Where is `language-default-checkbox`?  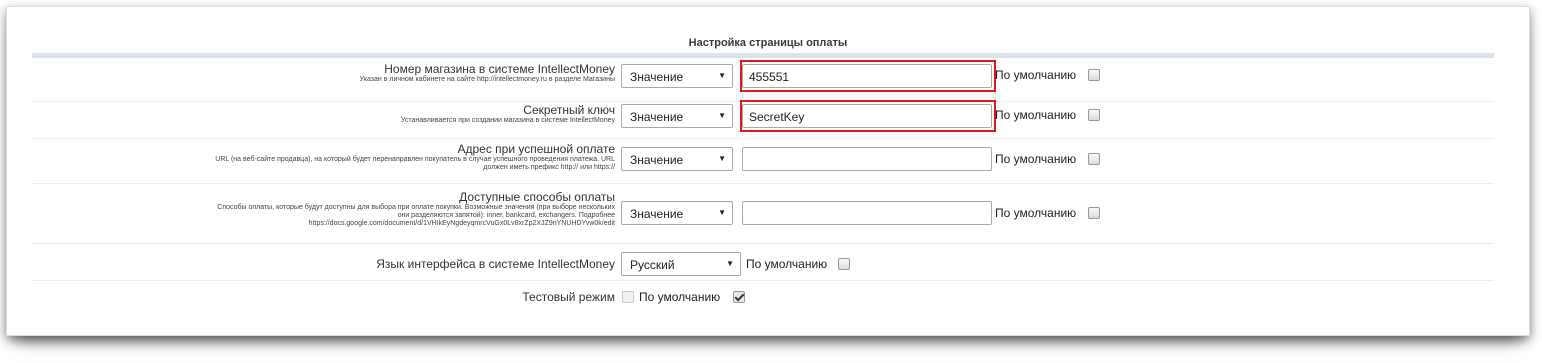
language-default-checkbox is located at coordinates (844, 264).